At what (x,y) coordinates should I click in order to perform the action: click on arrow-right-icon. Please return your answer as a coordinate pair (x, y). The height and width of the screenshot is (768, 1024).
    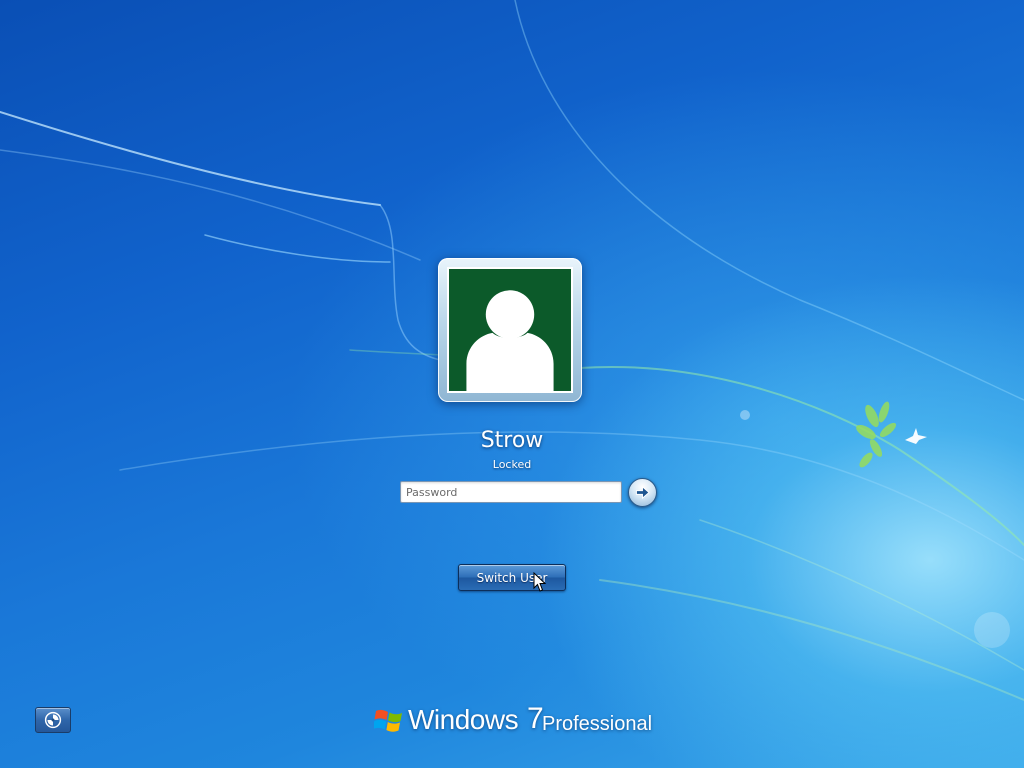
    Looking at the image, I should click on (642, 492).